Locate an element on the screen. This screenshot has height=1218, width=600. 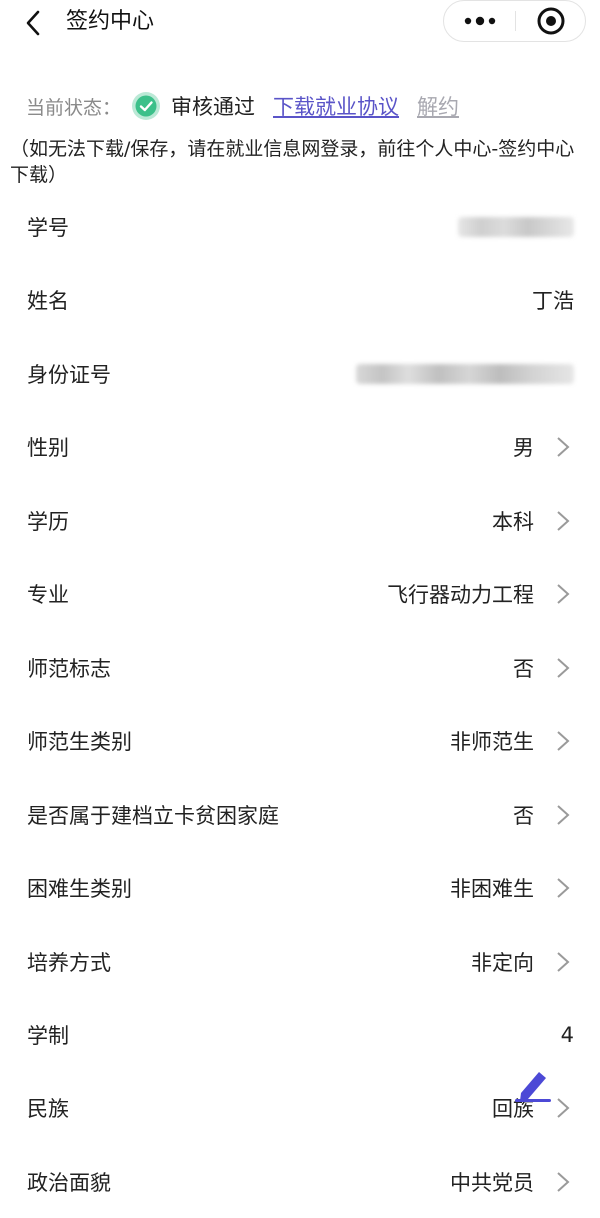
row-major: 专业 飞行器动力工程 is located at coordinates (300, 593).